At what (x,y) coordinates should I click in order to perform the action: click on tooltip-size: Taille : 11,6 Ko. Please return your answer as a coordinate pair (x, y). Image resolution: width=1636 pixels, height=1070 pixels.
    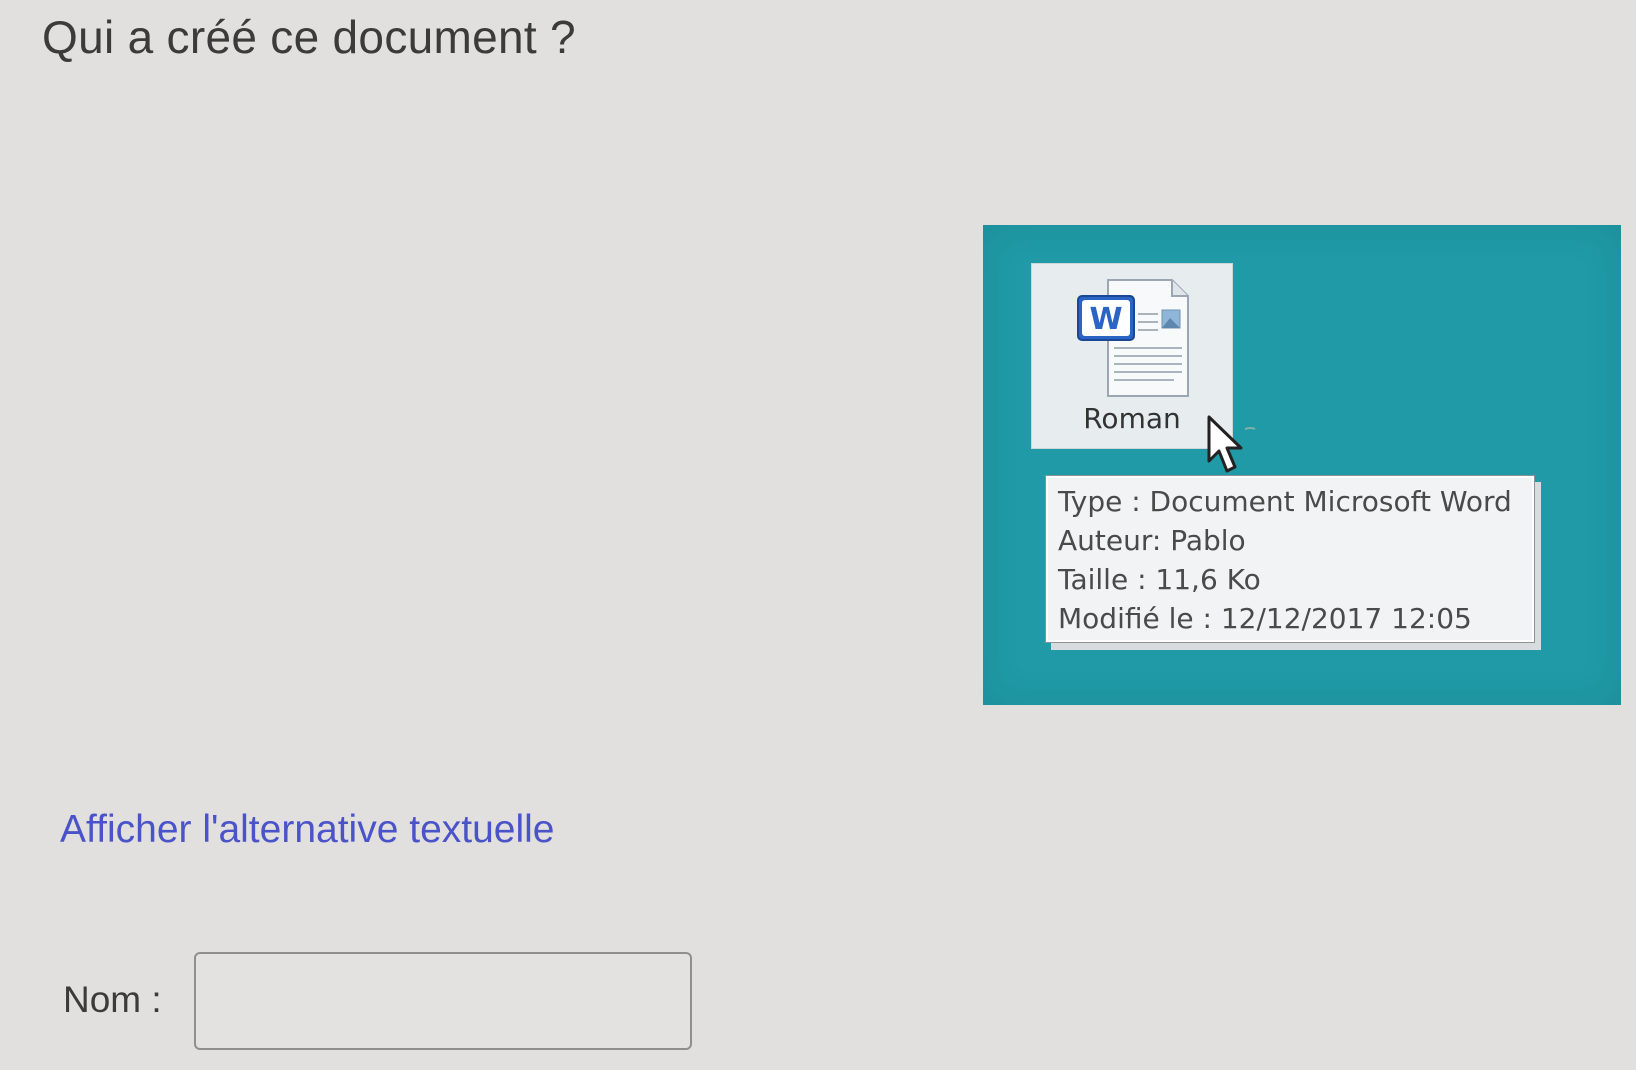
    Looking at the image, I should click on (1159, 579).